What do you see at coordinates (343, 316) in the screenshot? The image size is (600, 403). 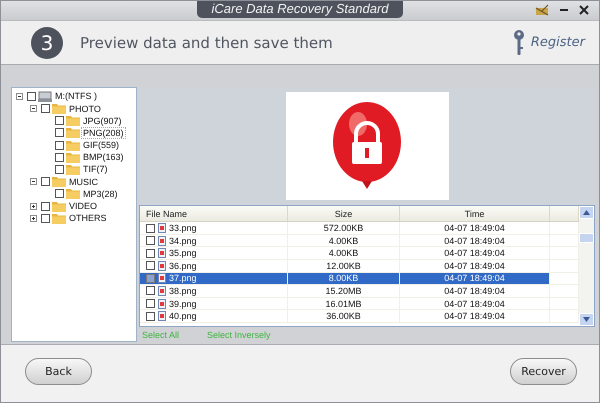 I see `file-size: 36.00KB` at bounding box center [343, 316].